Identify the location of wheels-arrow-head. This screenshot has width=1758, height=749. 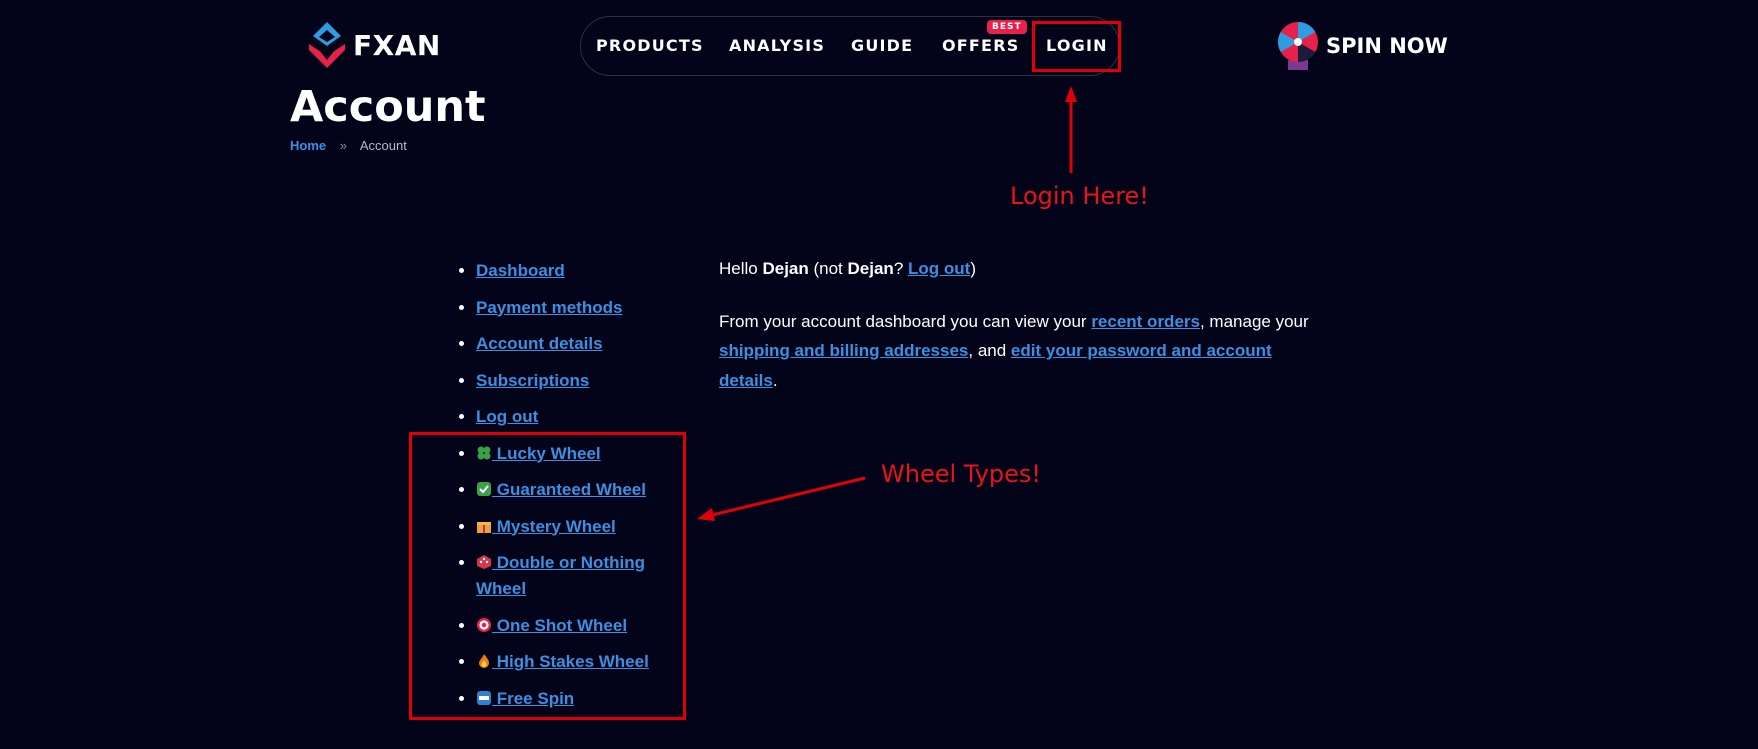
(706, 514).